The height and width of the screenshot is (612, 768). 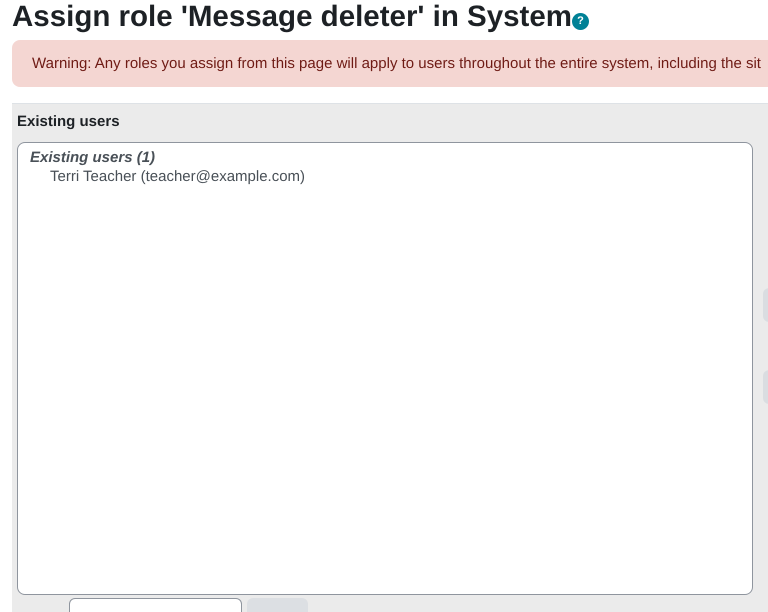 What do you see at coordinates (93, 158) in the screenshot?
I see `group-label: Existing users (1)` at bounding box center [93, 158].